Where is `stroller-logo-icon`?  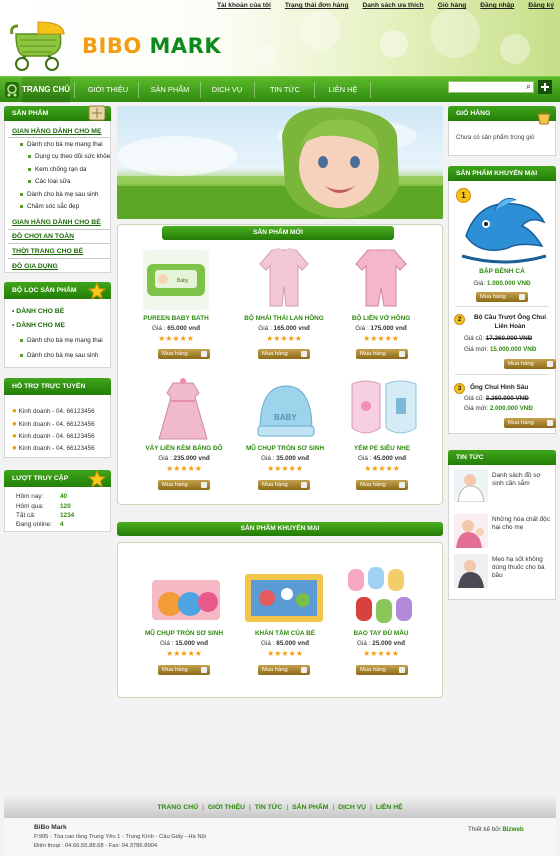 stroller-logo-icon is located at coordinates (39, 46).